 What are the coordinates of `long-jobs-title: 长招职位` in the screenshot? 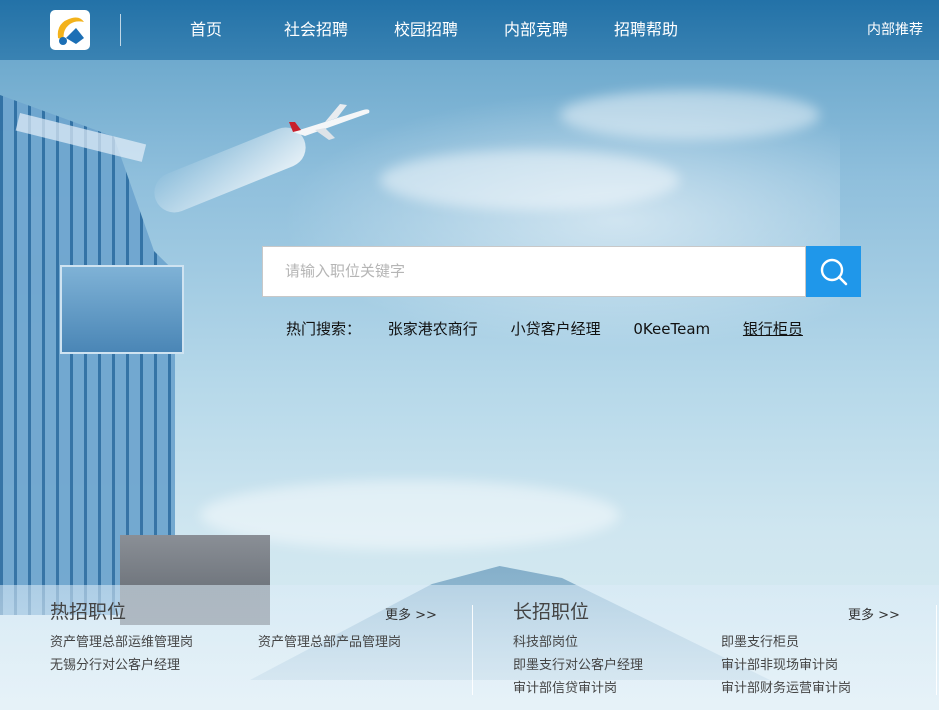 It's located at (551, 612).